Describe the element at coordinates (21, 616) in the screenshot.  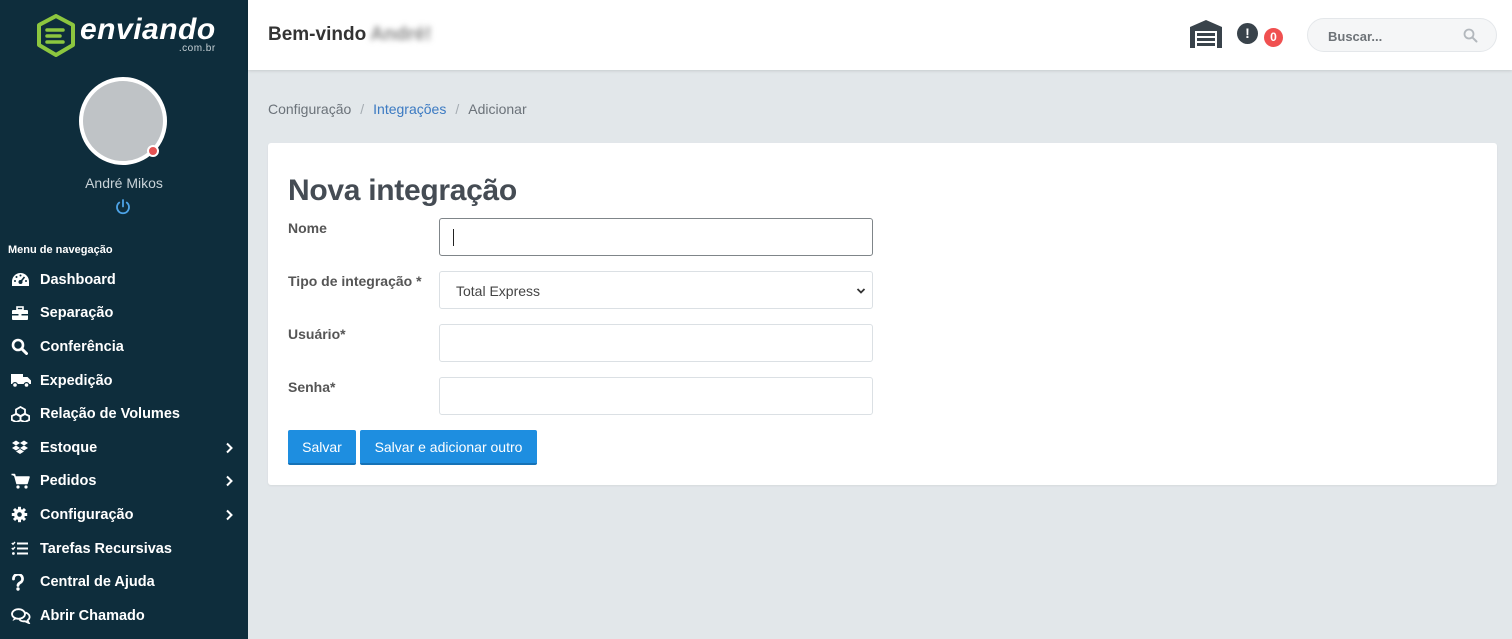
I see `chat-icon` at that location.